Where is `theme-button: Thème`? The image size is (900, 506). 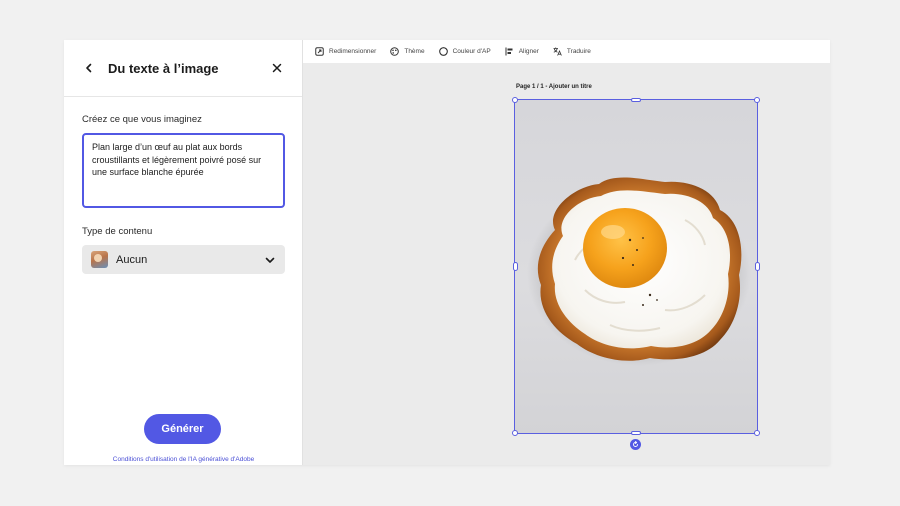 theme-button: Thème is located at coordinates (407, 51).